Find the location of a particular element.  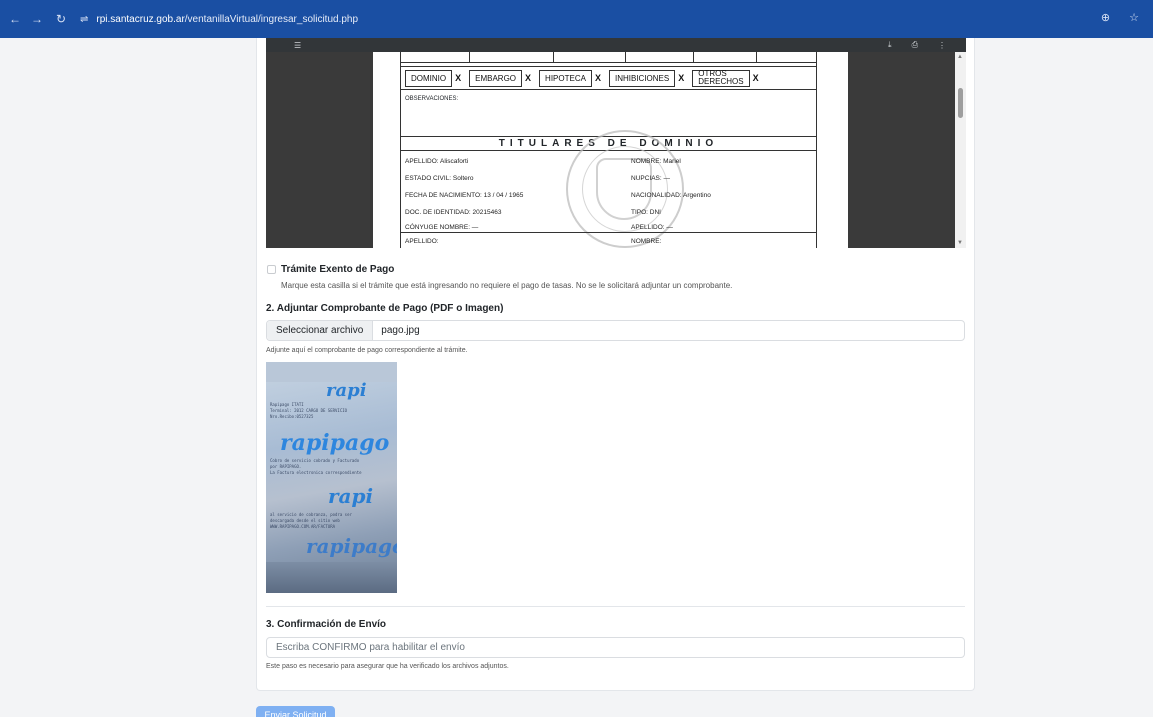

field-nacionalidad: NACIONALIDAD: Argentino is located at coordinates (671, 195).